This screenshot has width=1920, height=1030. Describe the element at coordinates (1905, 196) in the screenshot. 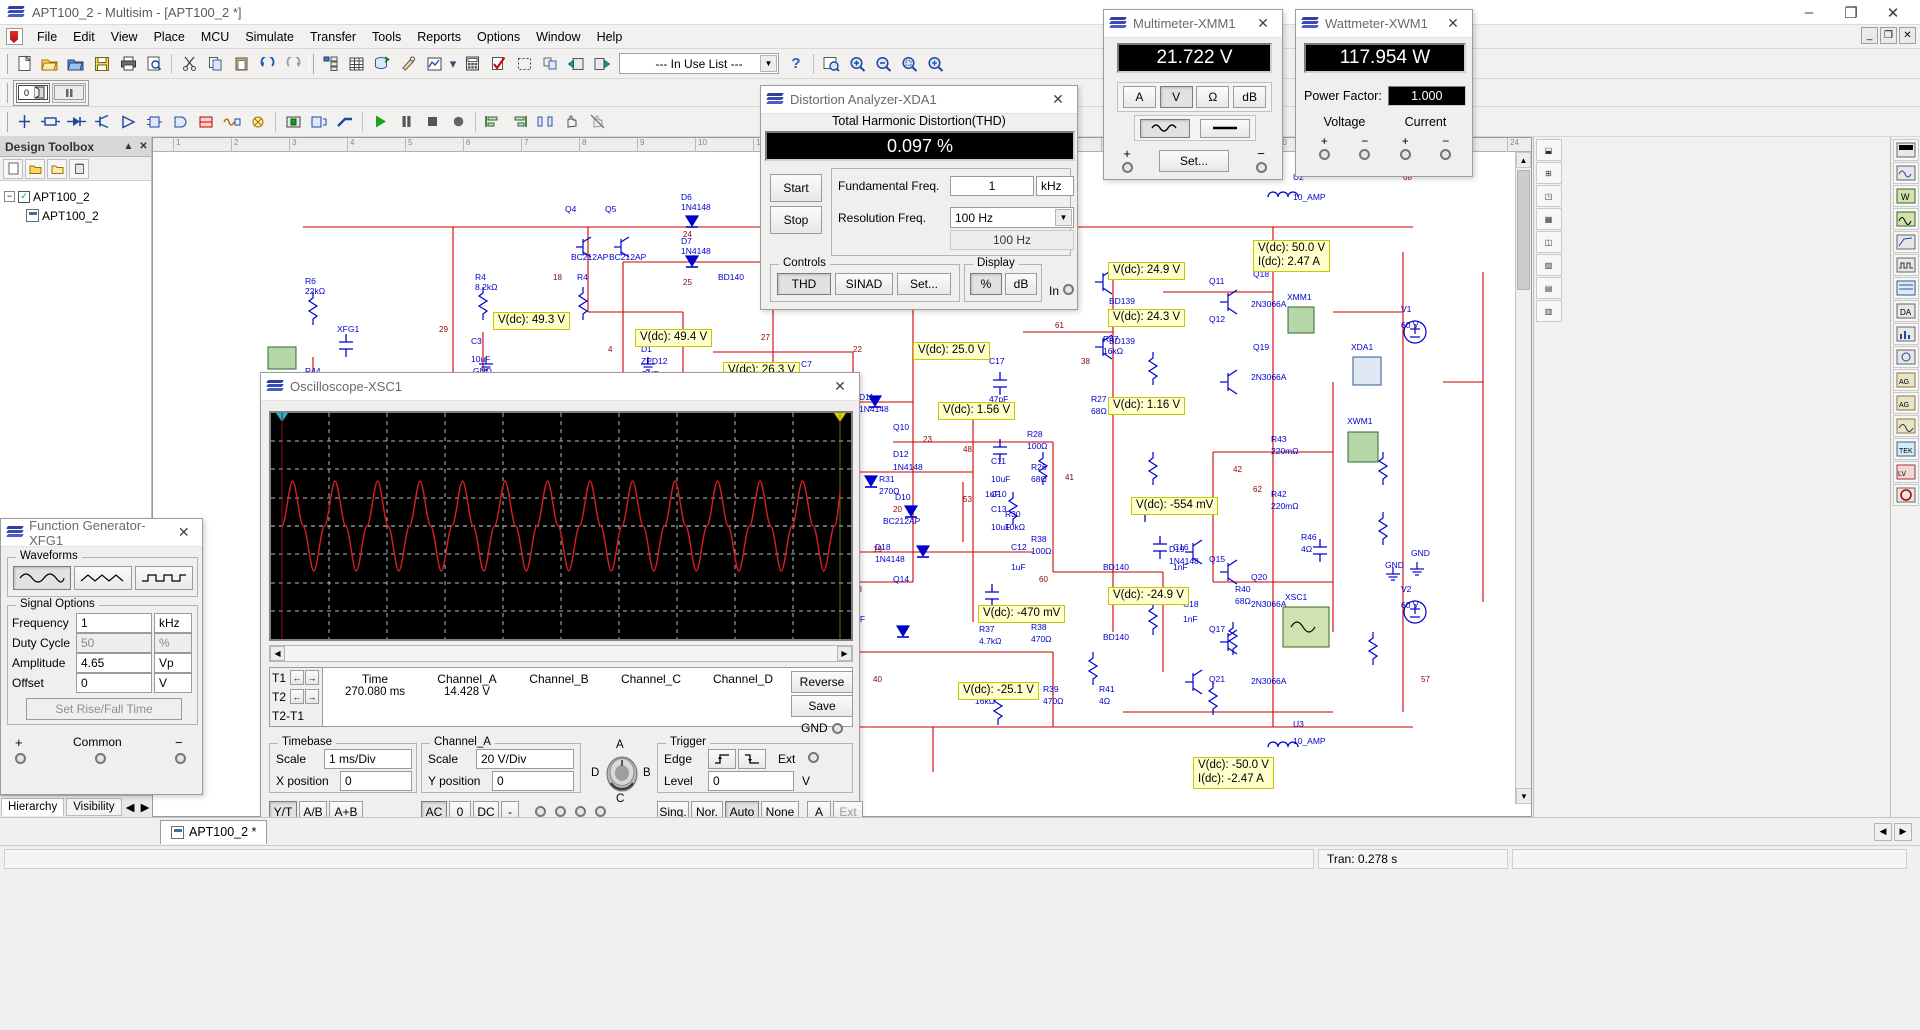

I see `instrument-wattmeter-icon: W` at that location.